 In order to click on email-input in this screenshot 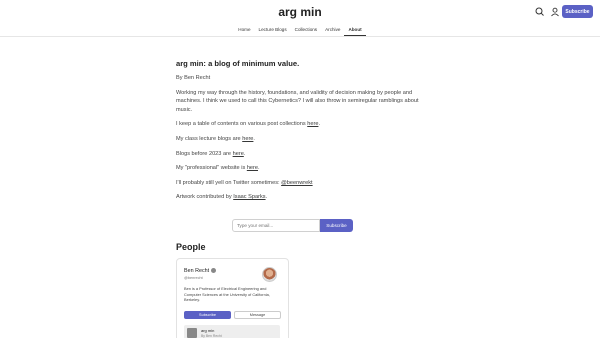, I will do `click(276, 225)`.